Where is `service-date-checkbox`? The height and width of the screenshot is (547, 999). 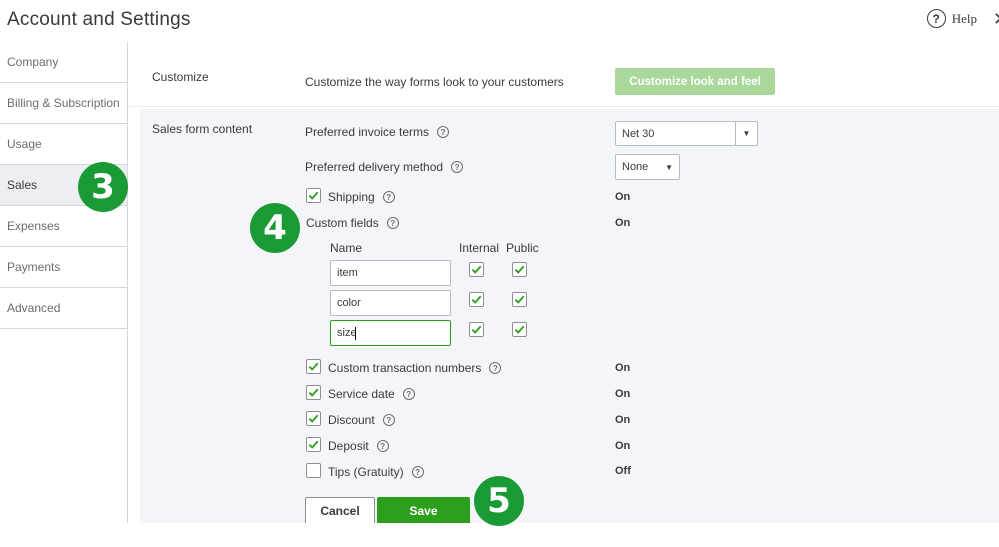 service-date-checkbox is located at coordinates (313, 392).